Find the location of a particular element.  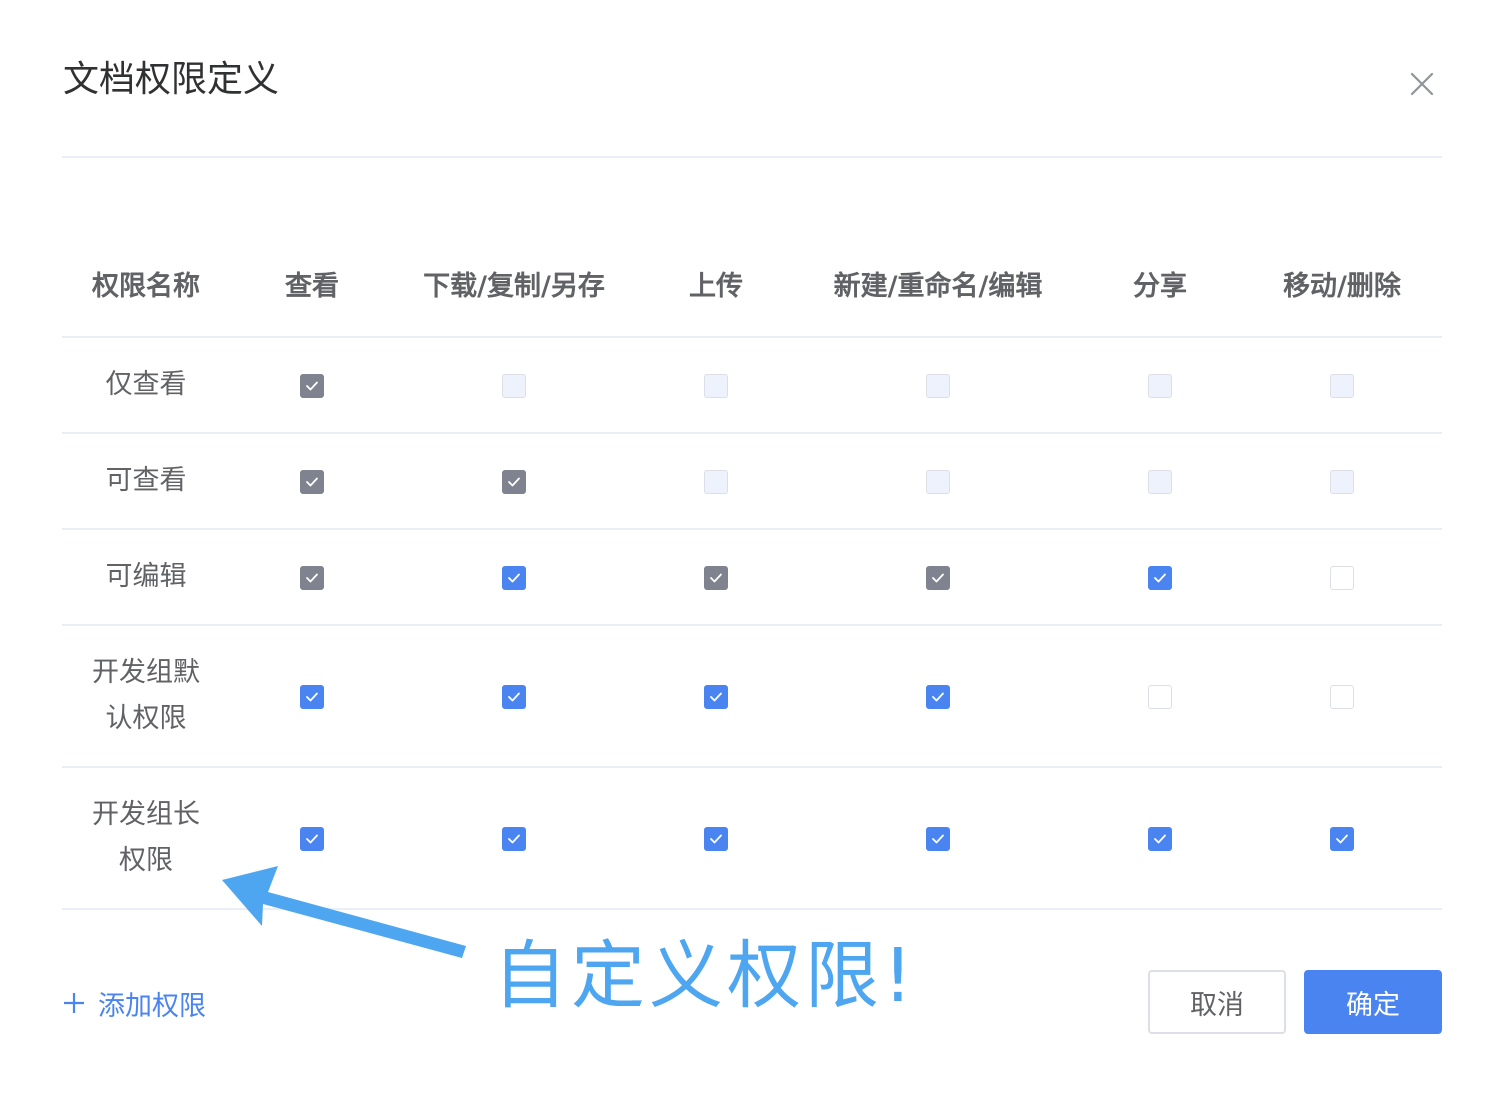

table-row: 仅查看 is located at coordinates (752, 385).